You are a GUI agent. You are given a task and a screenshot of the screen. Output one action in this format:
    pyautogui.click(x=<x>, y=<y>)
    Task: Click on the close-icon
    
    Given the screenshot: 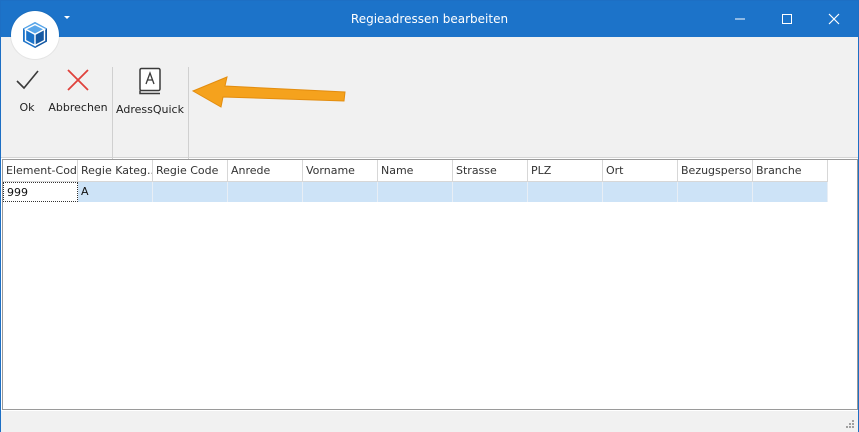 What is the action you would take?
    pyautogui.click(x=834, y=19)
    